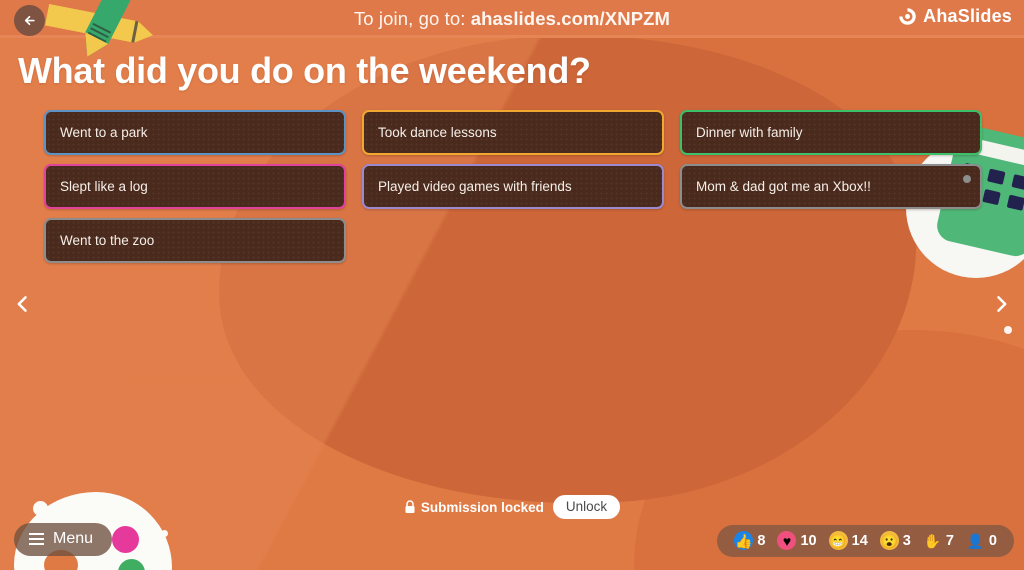  Describe the element at coordinates (195, 132) in the screenshot. I see `answer-card: Went to a park` at that location.